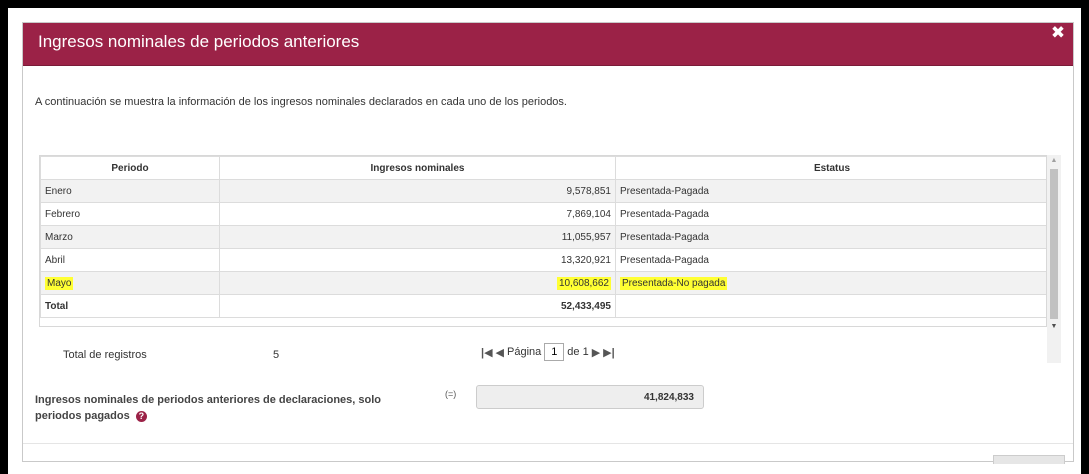 The image size is (1089, 474). What do you see at coordinates (4, 237) in the screenshot?
I see `screen-border-left` at bounding box center [4, 237].